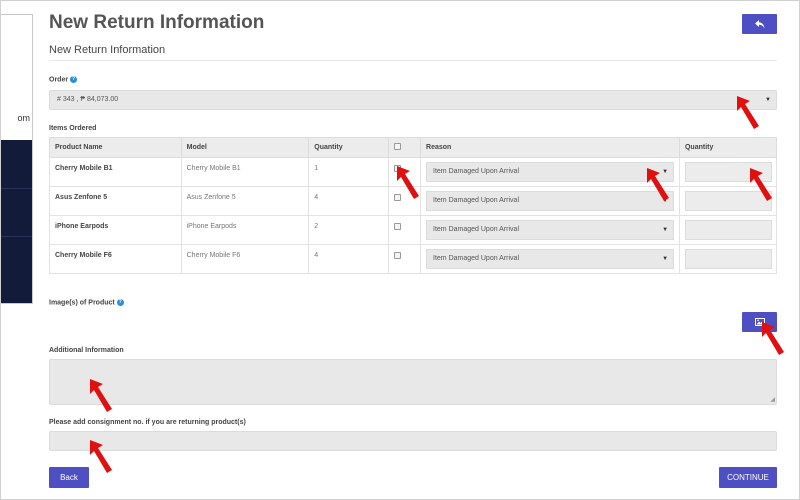 The width and height of the screenshot is (800, 500). Describe the element at coordinates (115, 230) in the screenshot. I see `product-name: iPhone Earpods` at that location.